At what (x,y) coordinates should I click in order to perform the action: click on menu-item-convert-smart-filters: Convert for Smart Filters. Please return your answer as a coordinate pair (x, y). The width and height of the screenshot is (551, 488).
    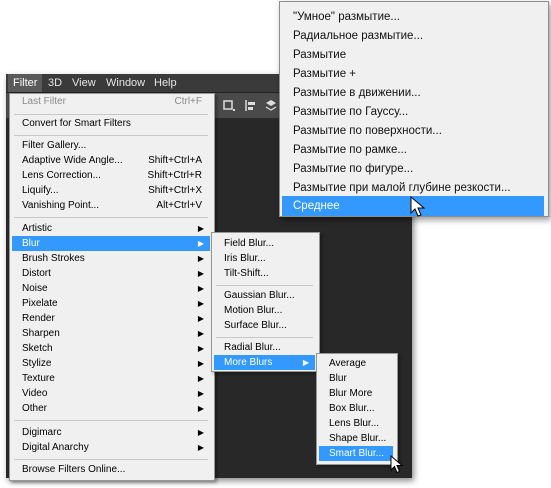
    Looking at the image, I should click on (111, 123).